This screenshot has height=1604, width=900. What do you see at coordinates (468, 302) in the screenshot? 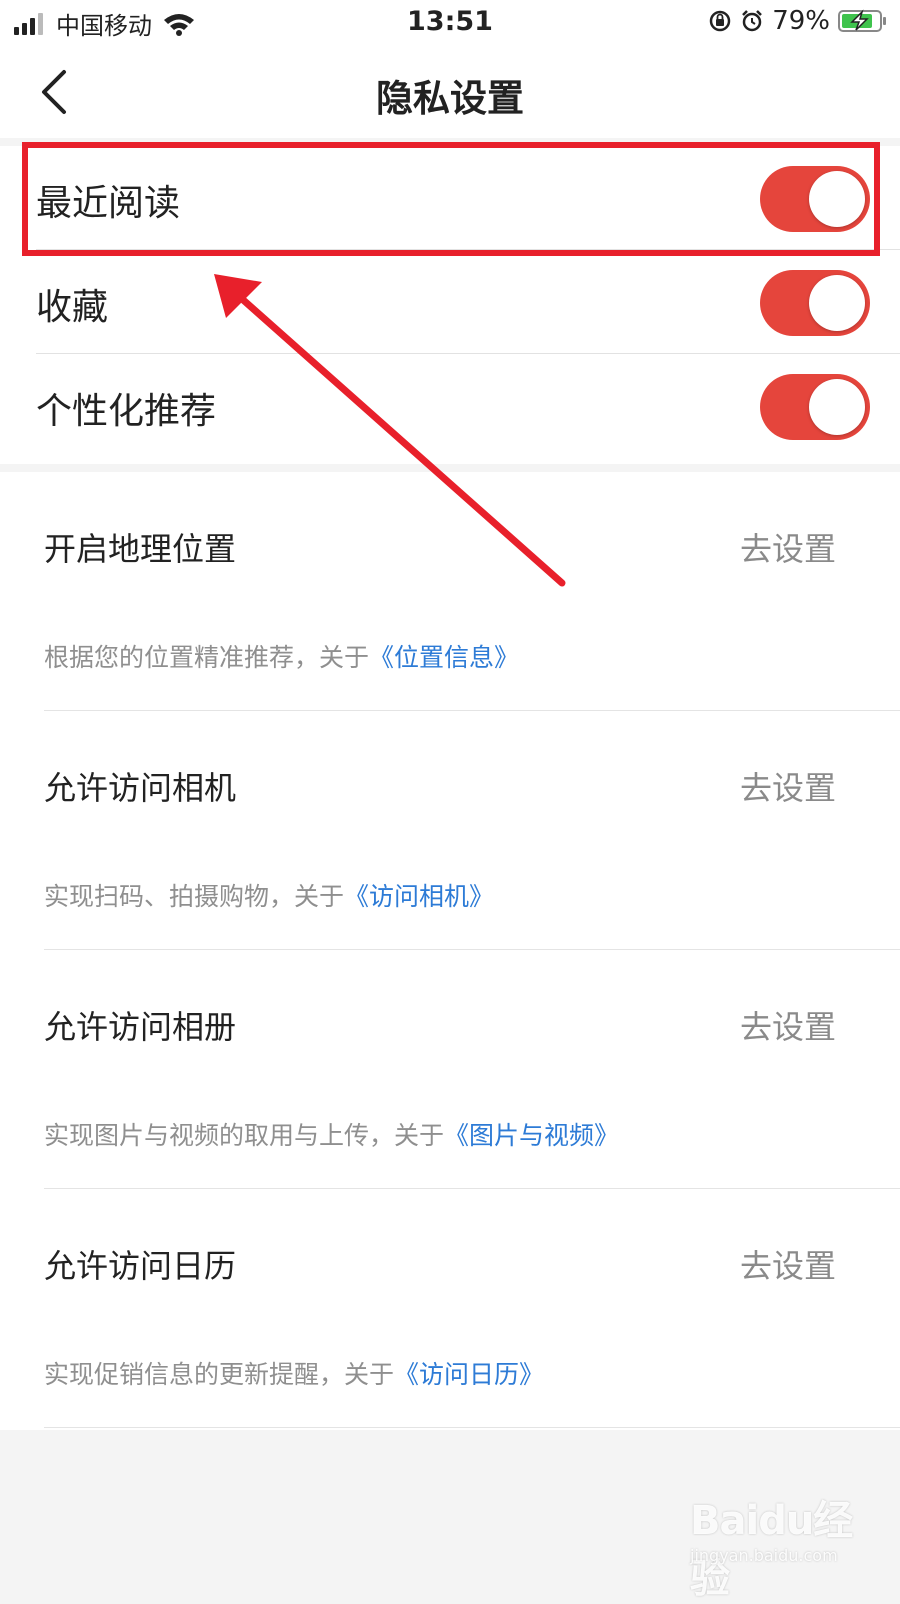
I see `toggle-row-favorites: 收藏` at bounding box center [468, 302].